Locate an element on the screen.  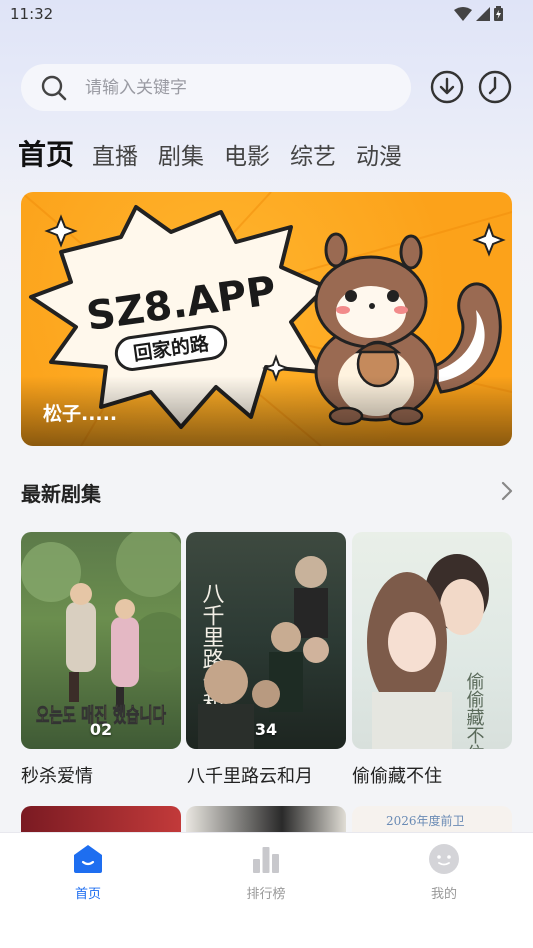
tab-bar-label: 排行榜 is located at coordinates (266, 894).